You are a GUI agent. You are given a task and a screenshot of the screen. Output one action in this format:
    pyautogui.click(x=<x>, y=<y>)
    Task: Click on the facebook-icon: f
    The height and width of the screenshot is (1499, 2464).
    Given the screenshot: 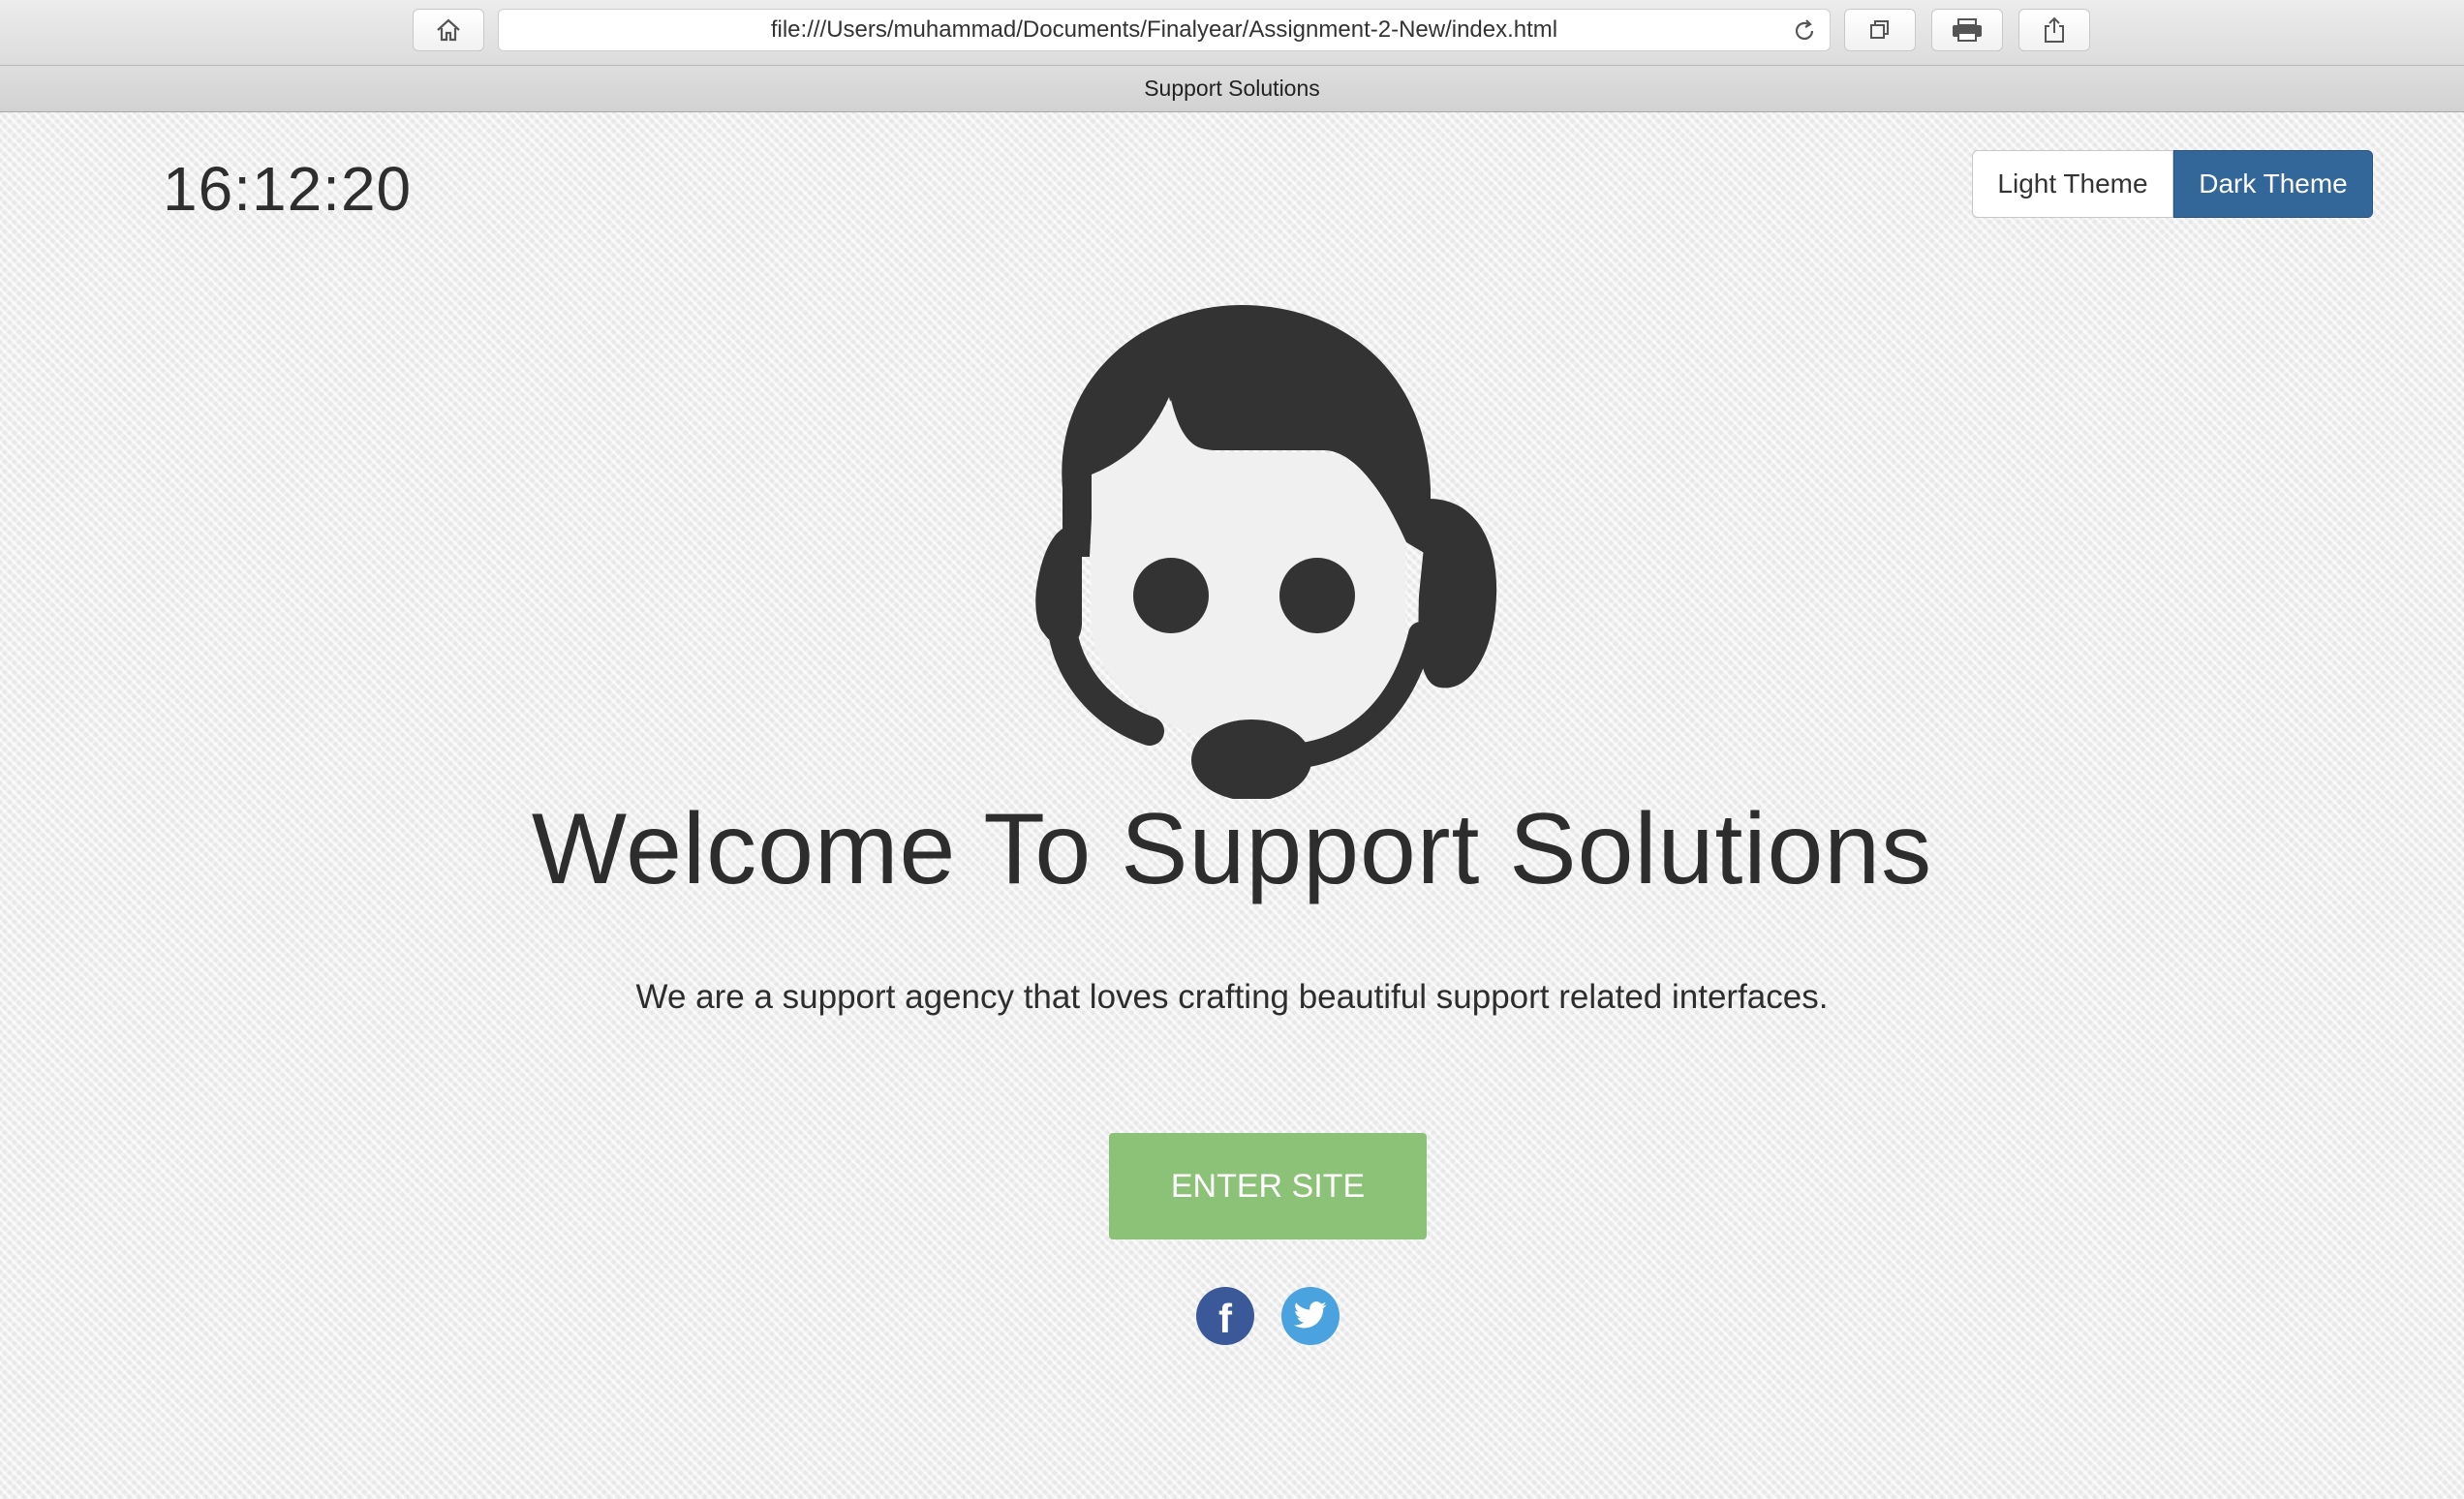 What is the action you would take?
    pyautogui.click(x=1225, y=1318)
    